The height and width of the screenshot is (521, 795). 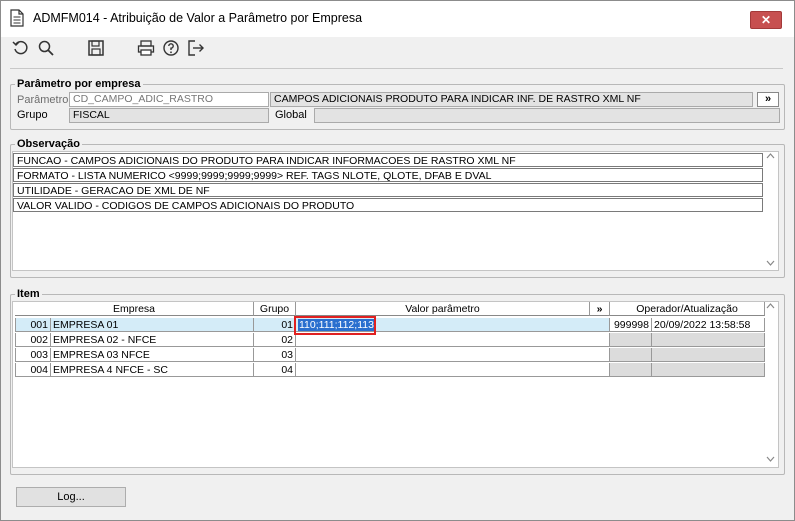 I want to click on row-grupo: 02, so click(x=275, y=340).